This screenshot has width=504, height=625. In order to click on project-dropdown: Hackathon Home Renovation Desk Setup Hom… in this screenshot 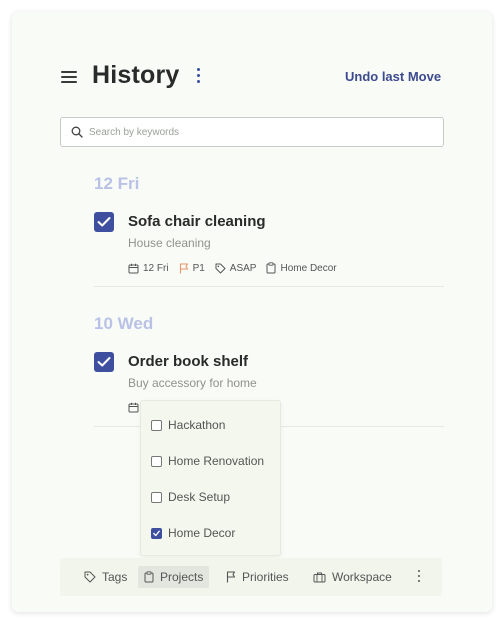, I will do `click(210, 478)`.